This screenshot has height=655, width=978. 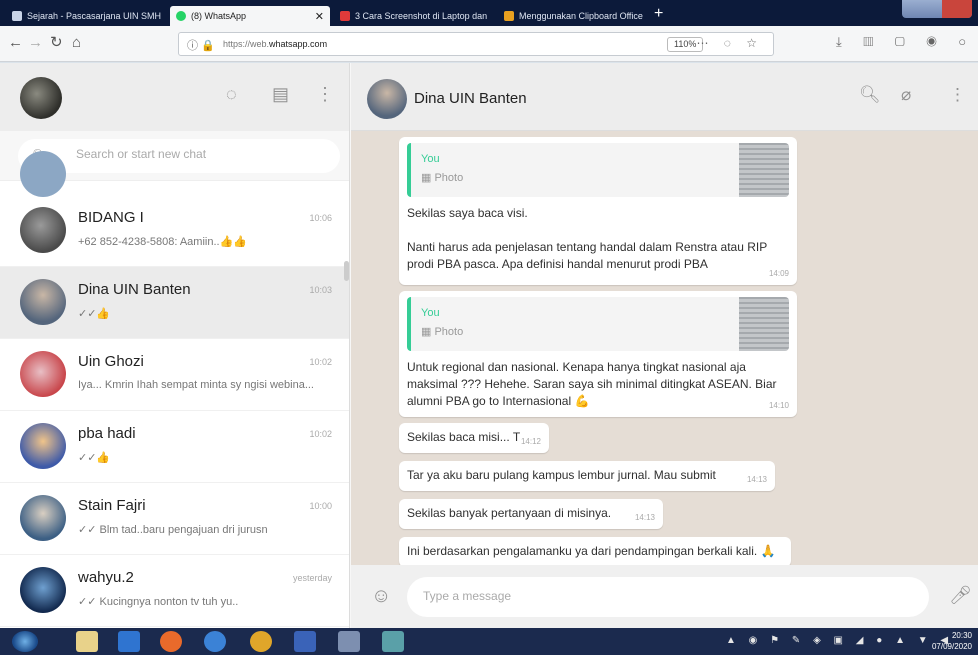 What do you see at coordinates (778, 273) in the screenshot?
I see `message-time: 14:09` at bounding box center [778, 273].